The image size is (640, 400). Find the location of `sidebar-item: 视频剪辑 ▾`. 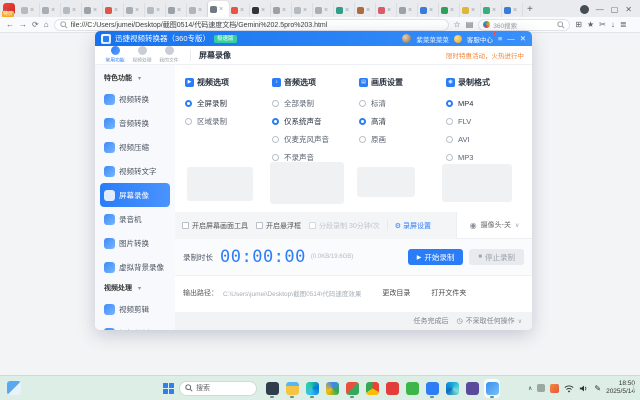

sidebar-item: 视频剪辑 ▾ is located at coordinates (135, 309).